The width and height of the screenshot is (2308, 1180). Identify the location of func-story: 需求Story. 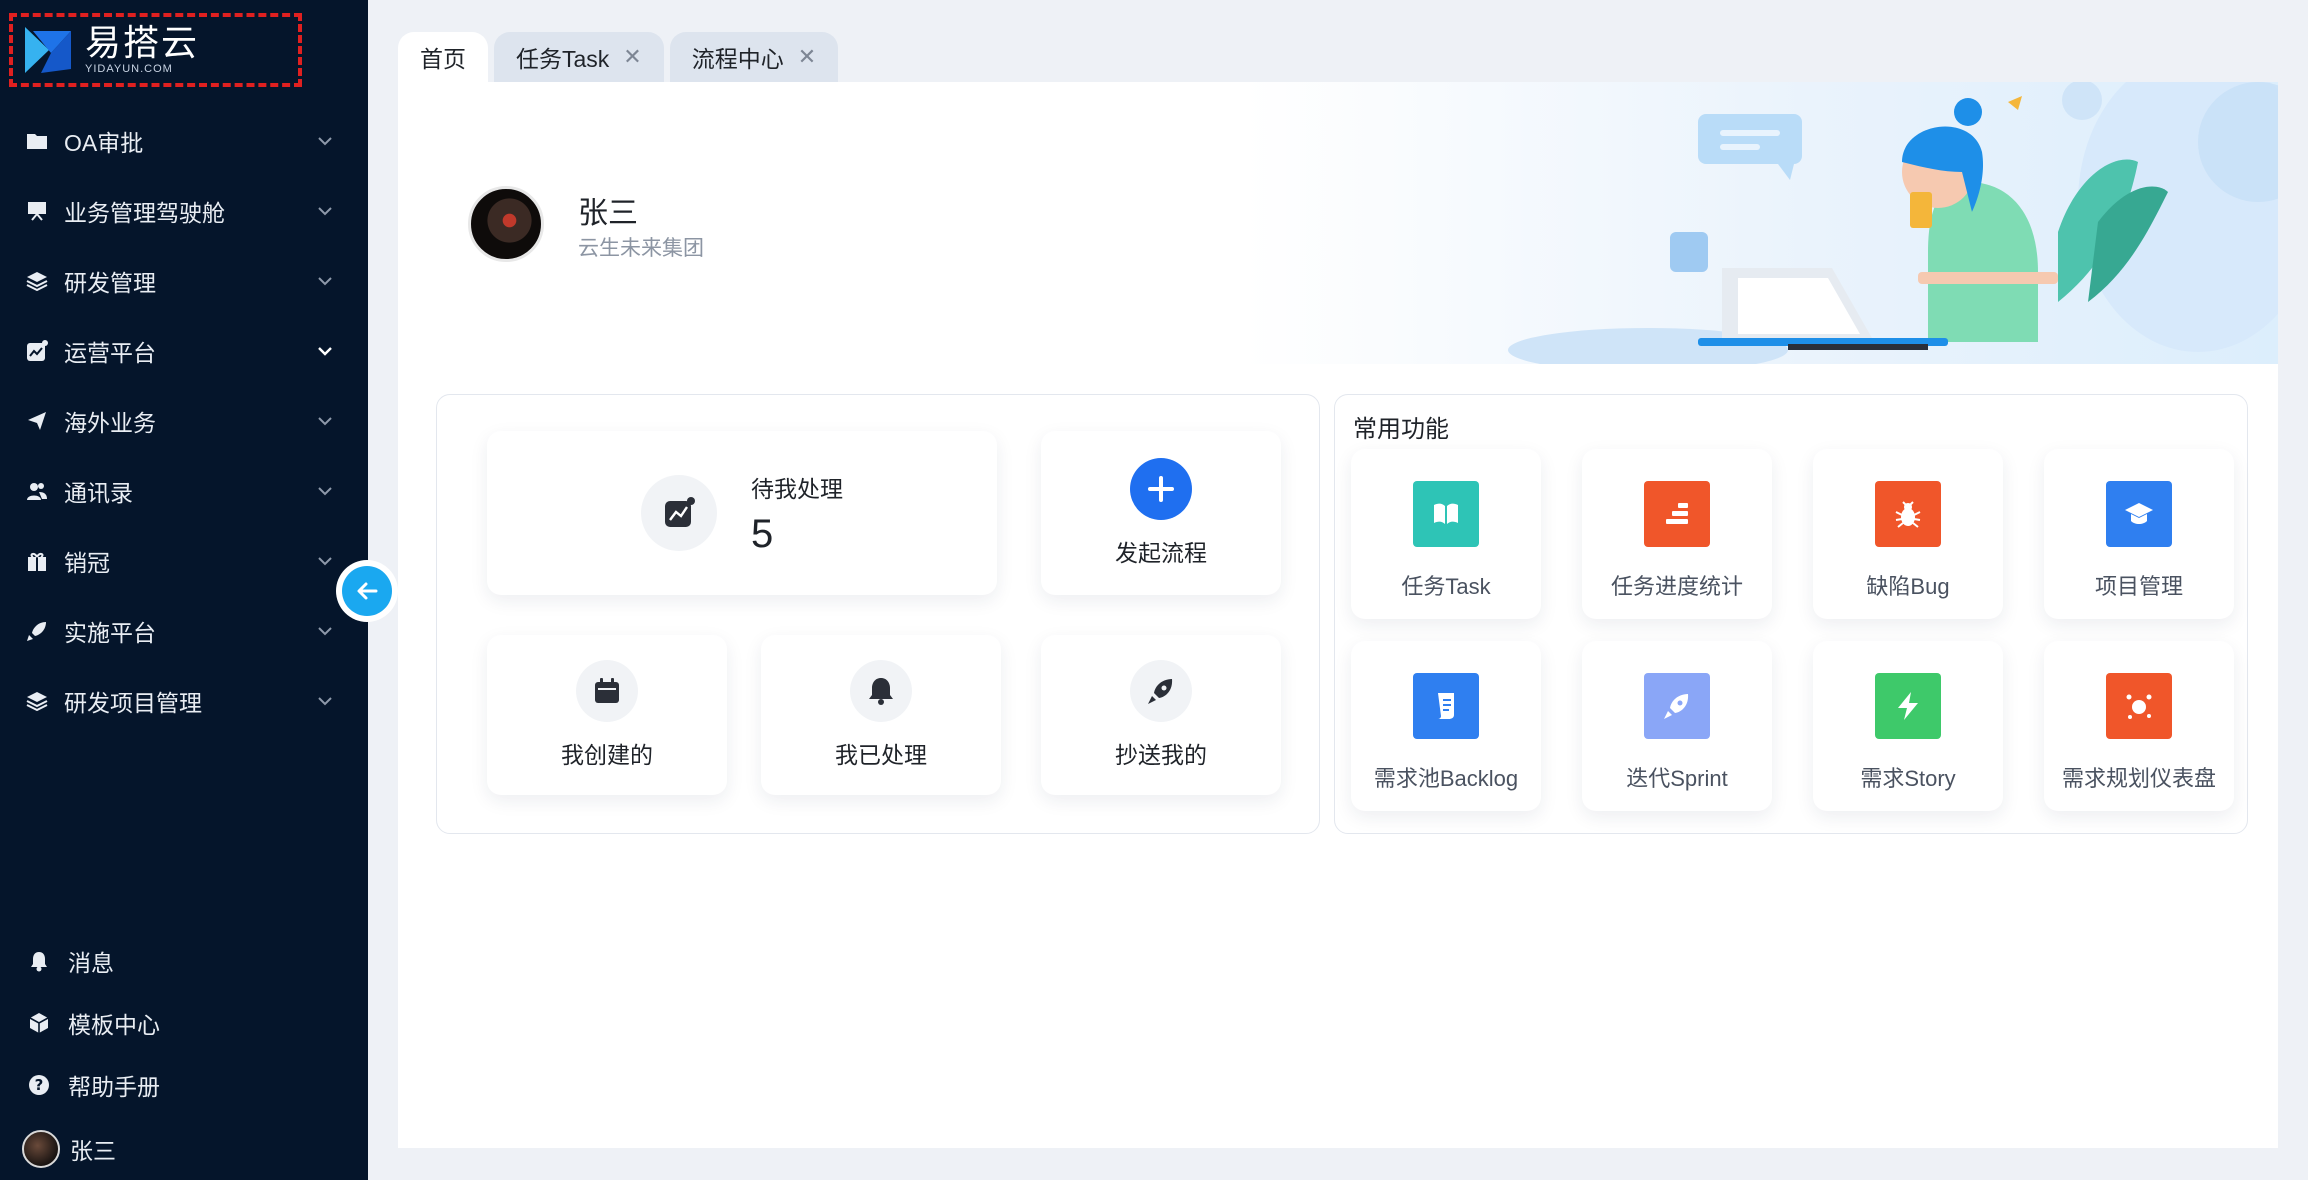
(1908, 726).